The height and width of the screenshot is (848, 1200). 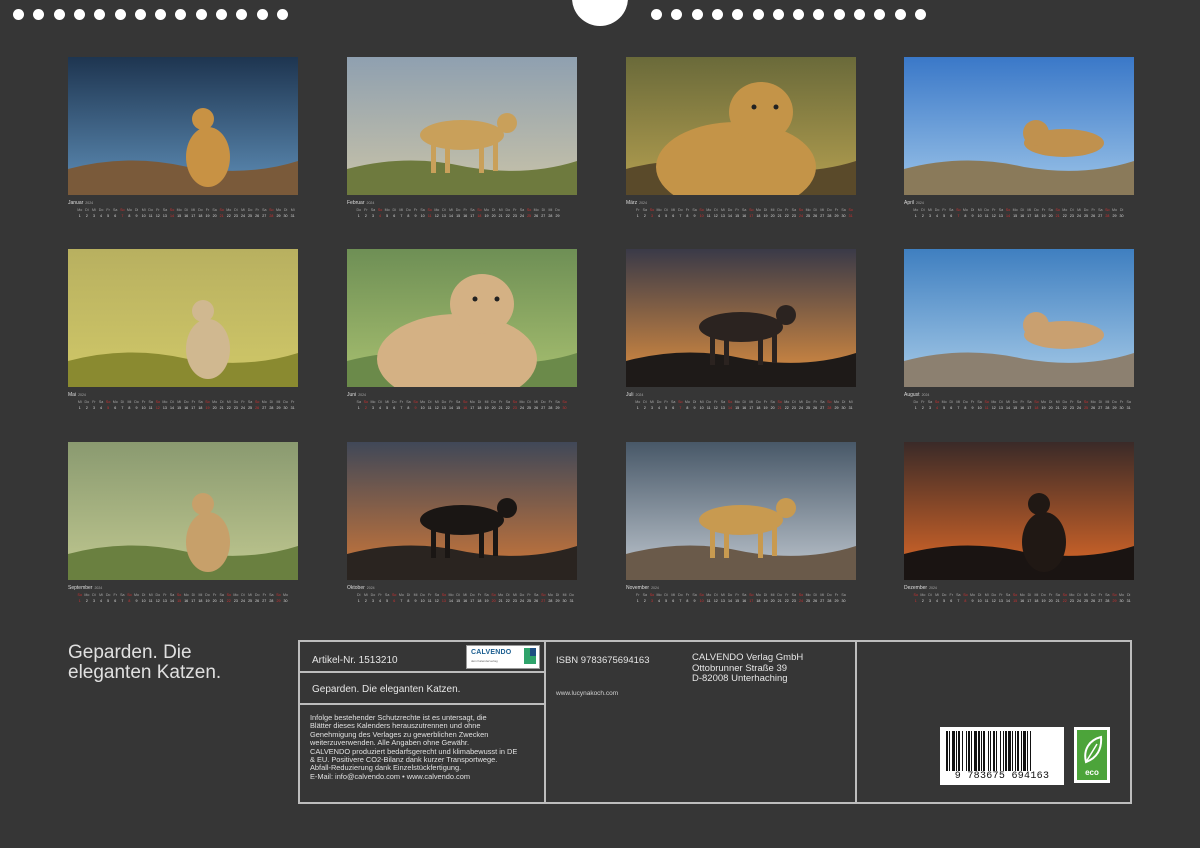 I want to click on weekday-label: Mi, so click(x=292, y=210).